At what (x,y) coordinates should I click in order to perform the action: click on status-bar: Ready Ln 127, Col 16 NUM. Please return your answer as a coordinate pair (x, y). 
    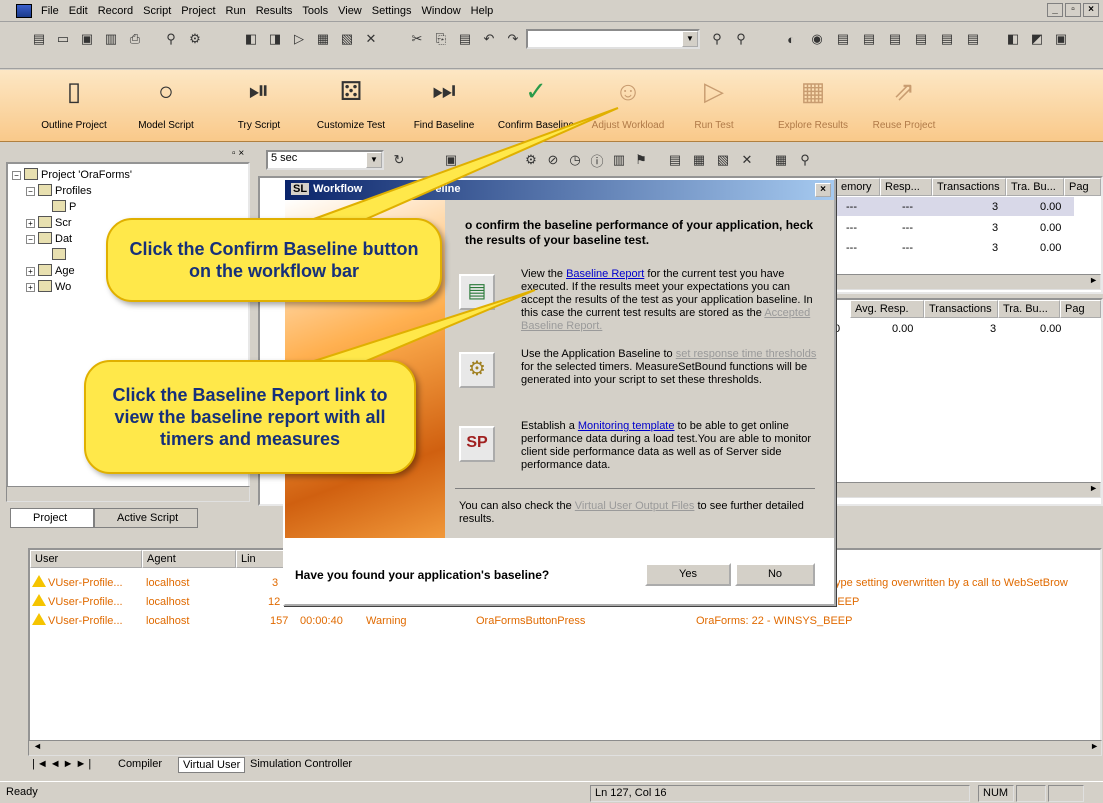
    Looking at the image, I should click on (551, 792).